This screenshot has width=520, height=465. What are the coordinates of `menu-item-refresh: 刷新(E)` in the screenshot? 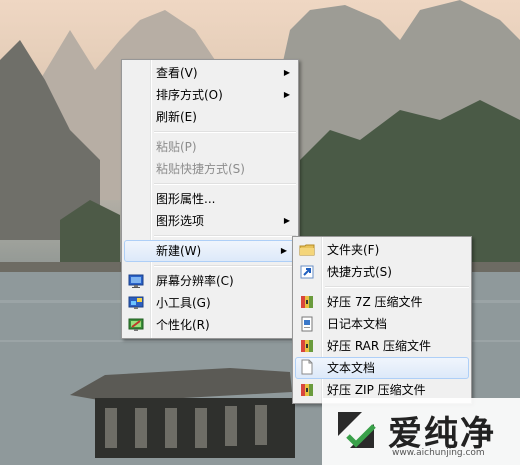 It's located at (210, 117).